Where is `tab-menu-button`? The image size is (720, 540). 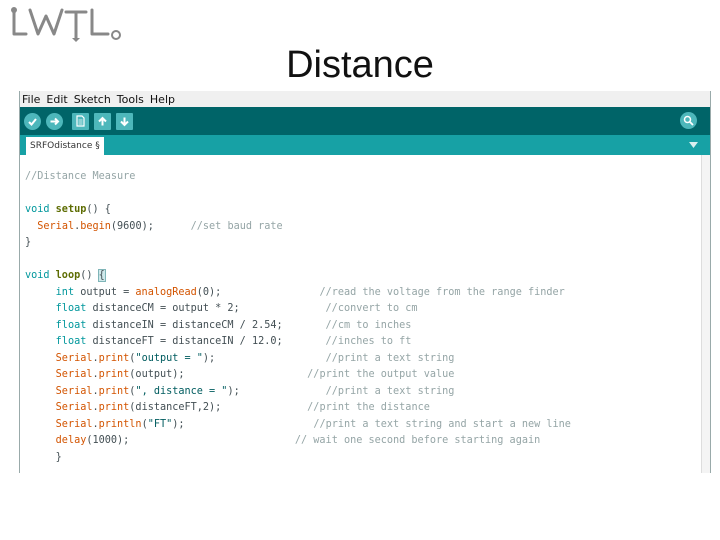
tab-menu-button is located at coordinates (693, 145).